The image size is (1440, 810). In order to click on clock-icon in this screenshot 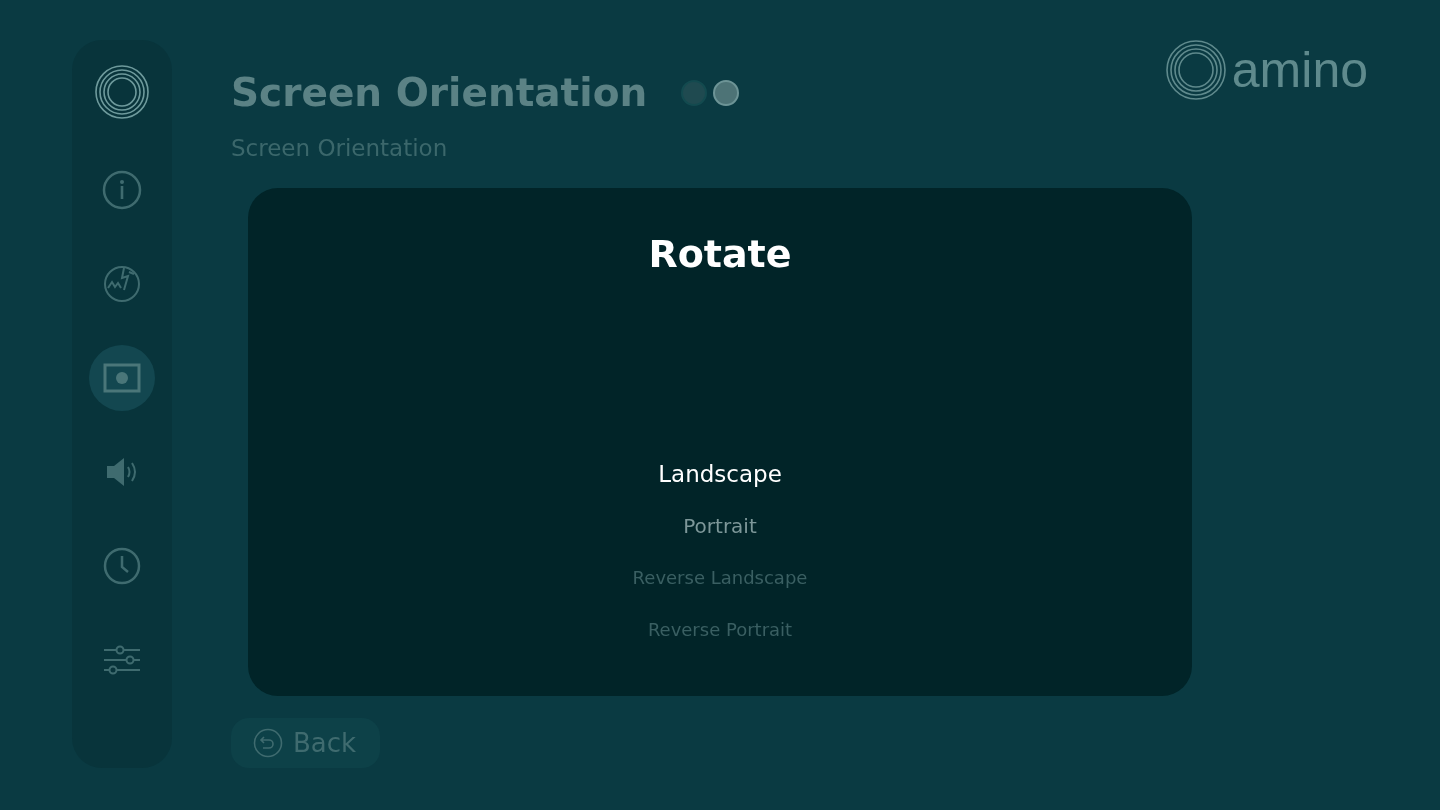, I will do `click(122, 566)`.